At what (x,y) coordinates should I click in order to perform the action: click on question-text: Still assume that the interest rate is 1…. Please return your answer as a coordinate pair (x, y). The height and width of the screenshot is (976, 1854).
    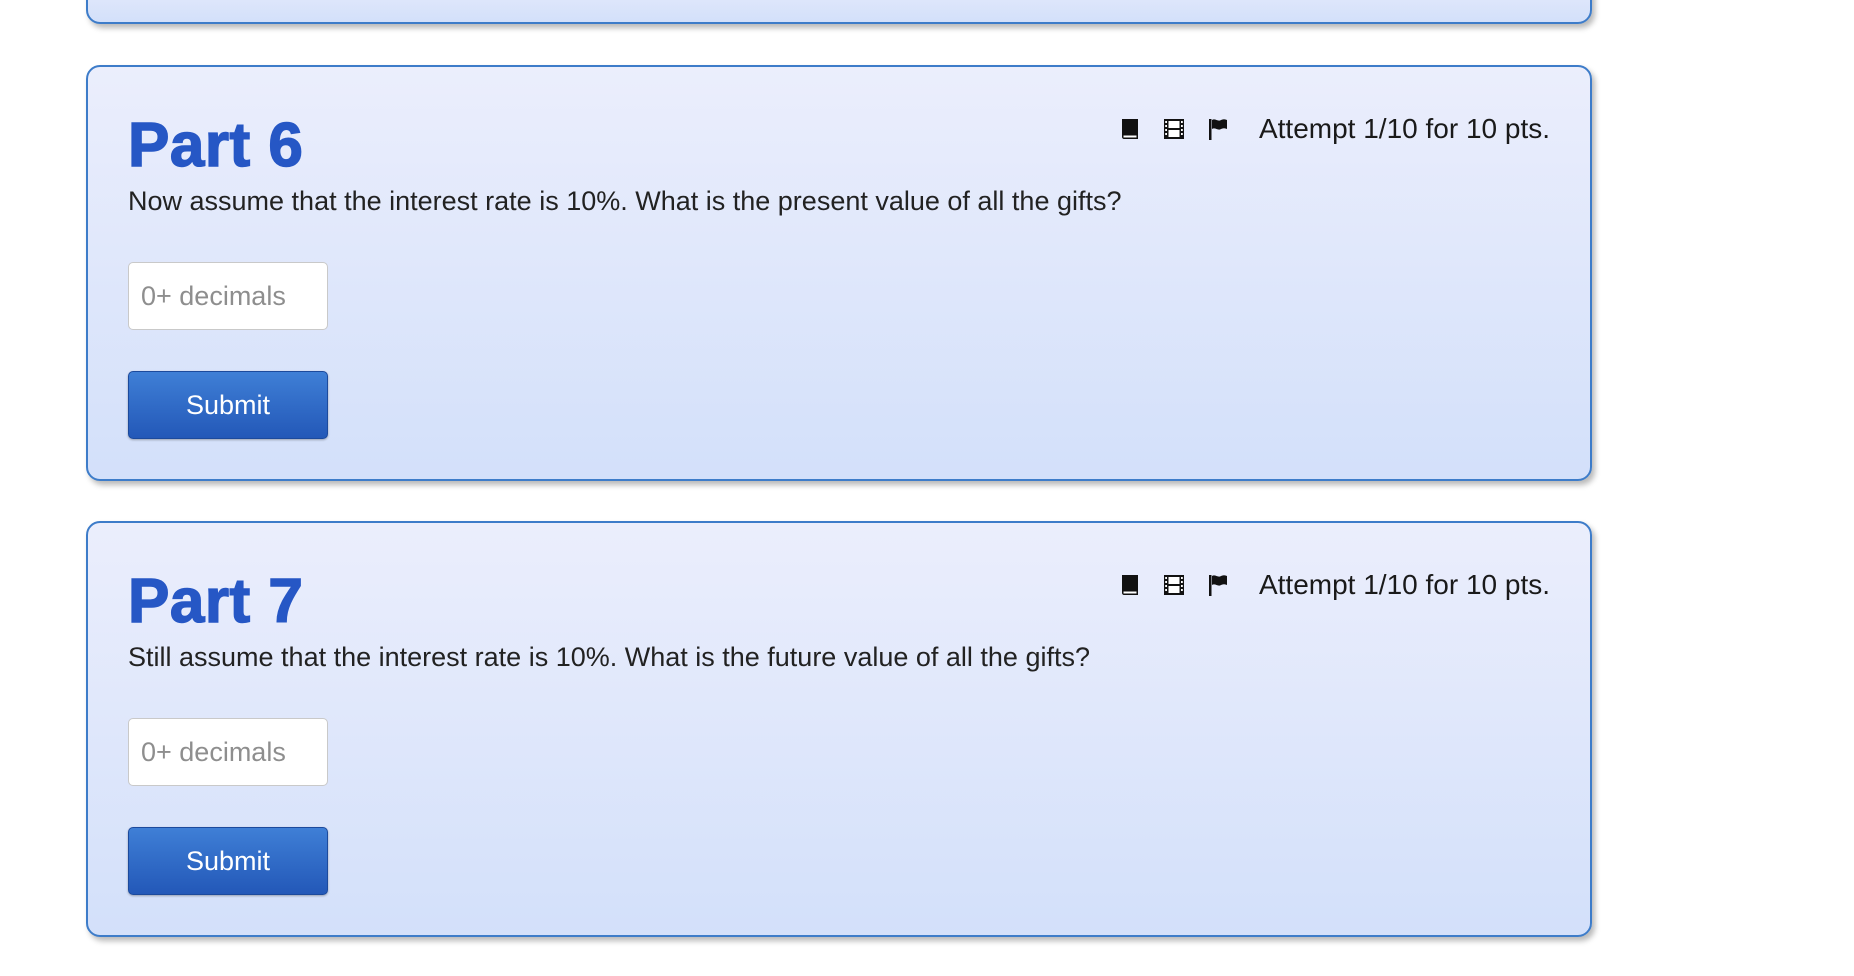
    Looking at the image, I should click on (609, 657).